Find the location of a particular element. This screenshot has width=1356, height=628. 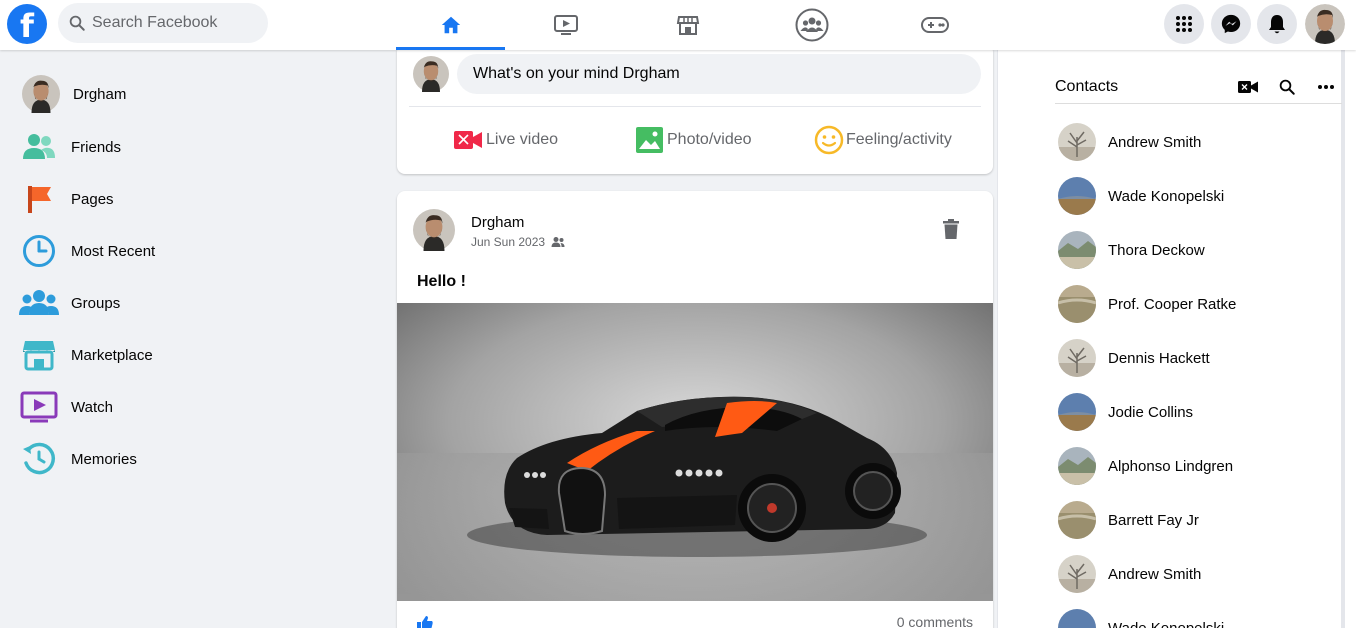

messenger-icon is located at coordinates (1231, 24).